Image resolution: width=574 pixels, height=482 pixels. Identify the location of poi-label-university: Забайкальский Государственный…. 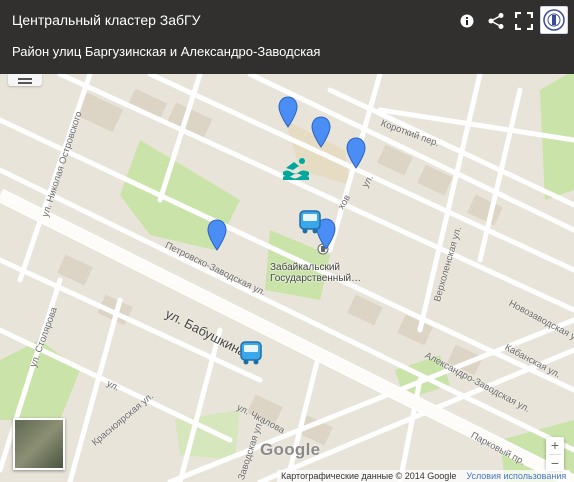
(315, 273).